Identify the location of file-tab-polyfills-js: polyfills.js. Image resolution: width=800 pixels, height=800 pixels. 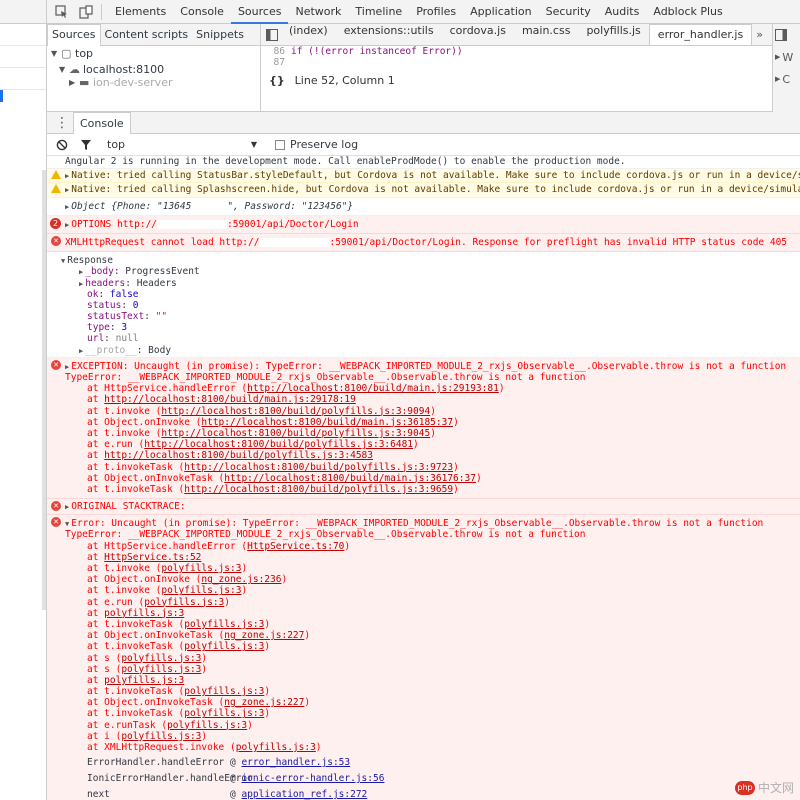
(613, 34).